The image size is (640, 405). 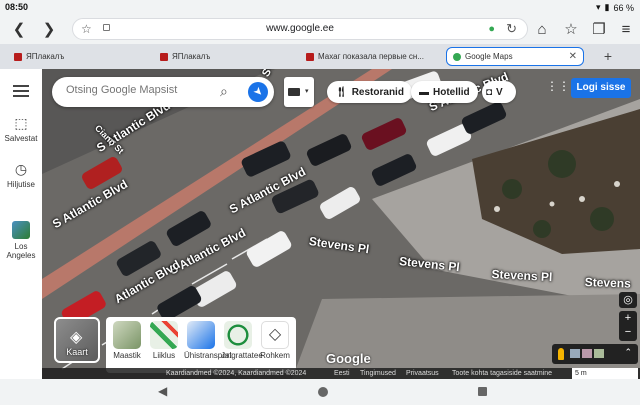 What do you see at coordinates (21, 251) in the screenshot?
I see `sidebar-item-label: Los Angeles` at bounding box center [21, 251].